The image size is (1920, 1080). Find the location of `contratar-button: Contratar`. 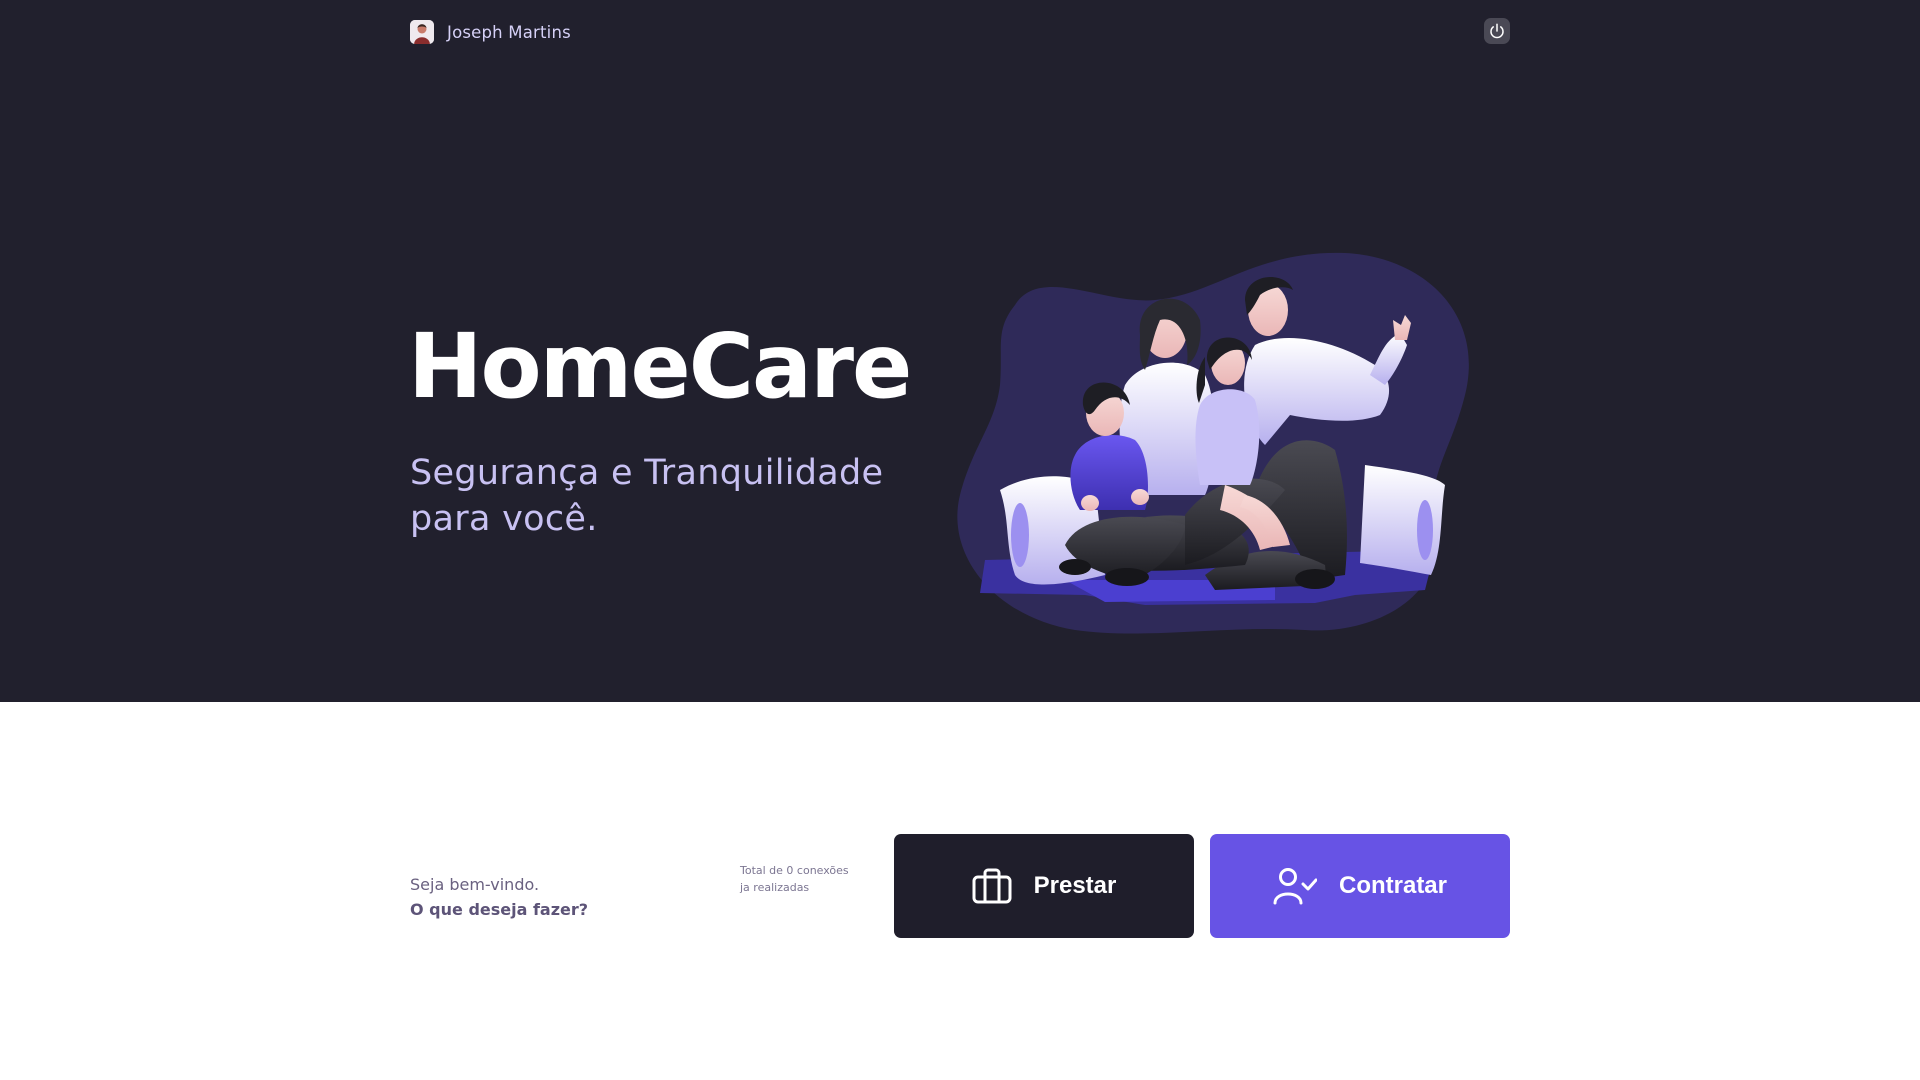

contratar-button: Contratar is located at coordinates (1360, 886).